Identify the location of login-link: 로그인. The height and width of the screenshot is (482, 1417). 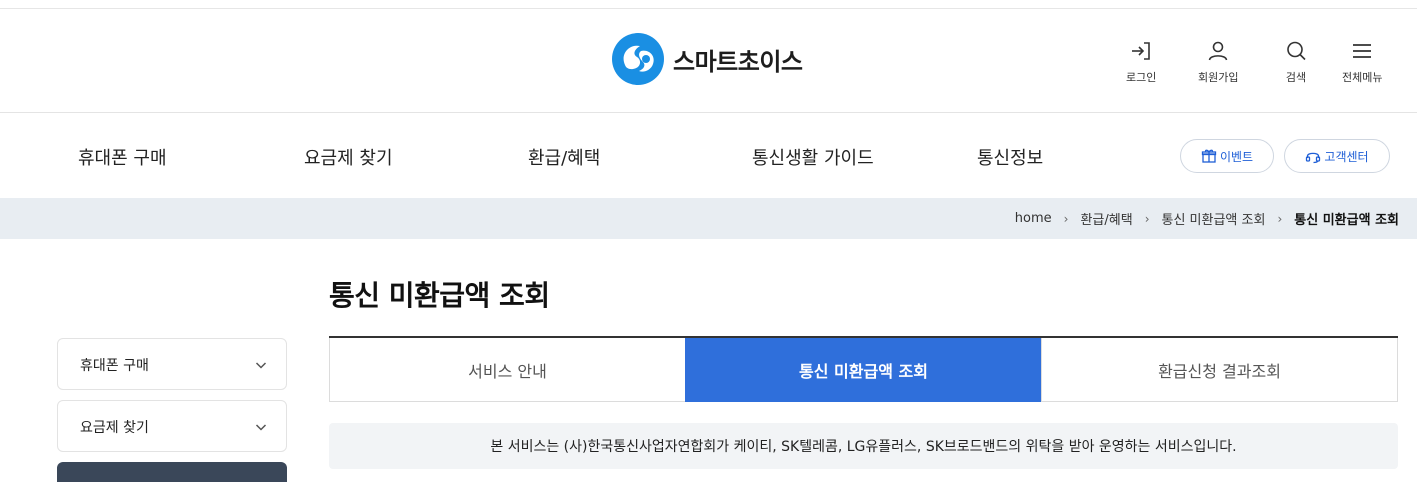
(1141, 62).